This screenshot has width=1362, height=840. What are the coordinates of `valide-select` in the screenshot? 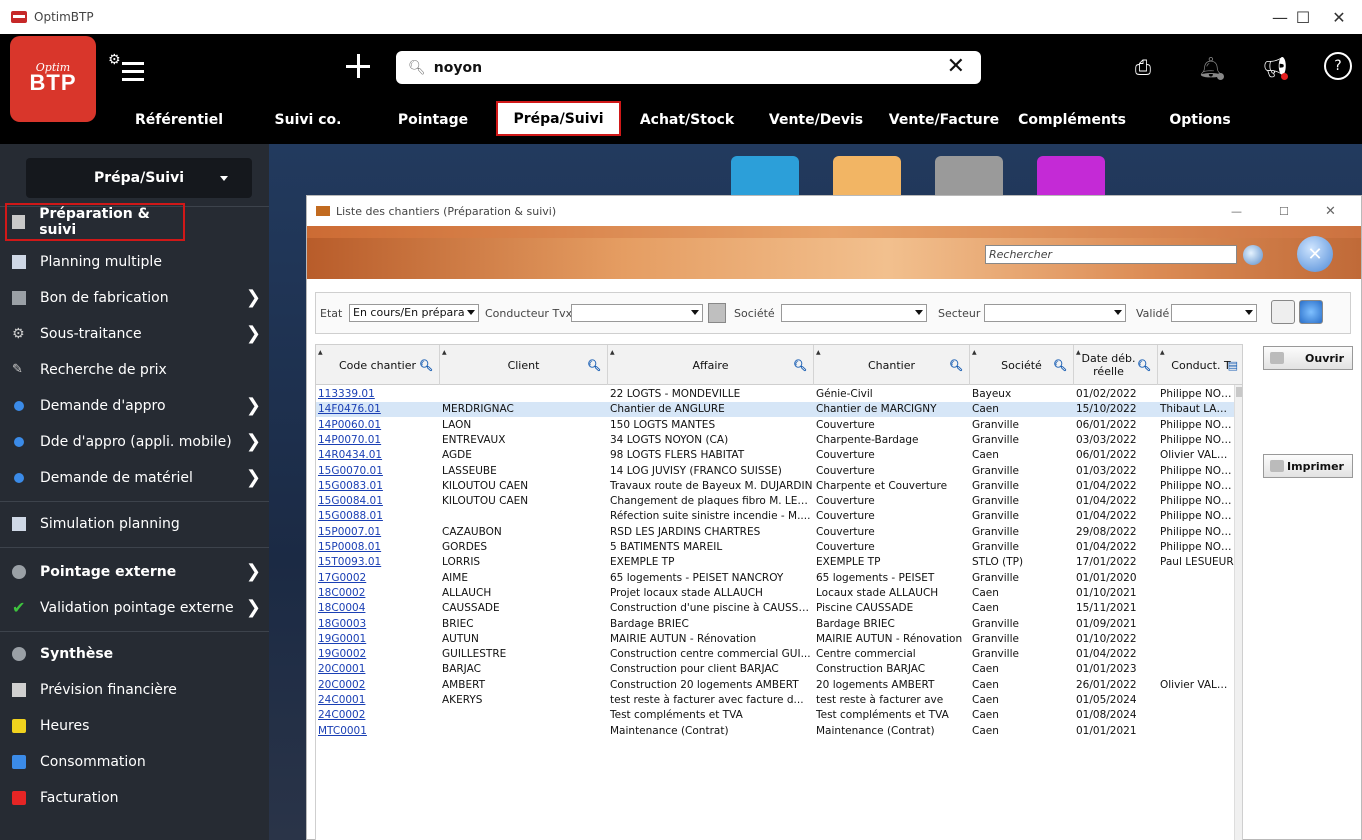 It's located at (1214, 313).